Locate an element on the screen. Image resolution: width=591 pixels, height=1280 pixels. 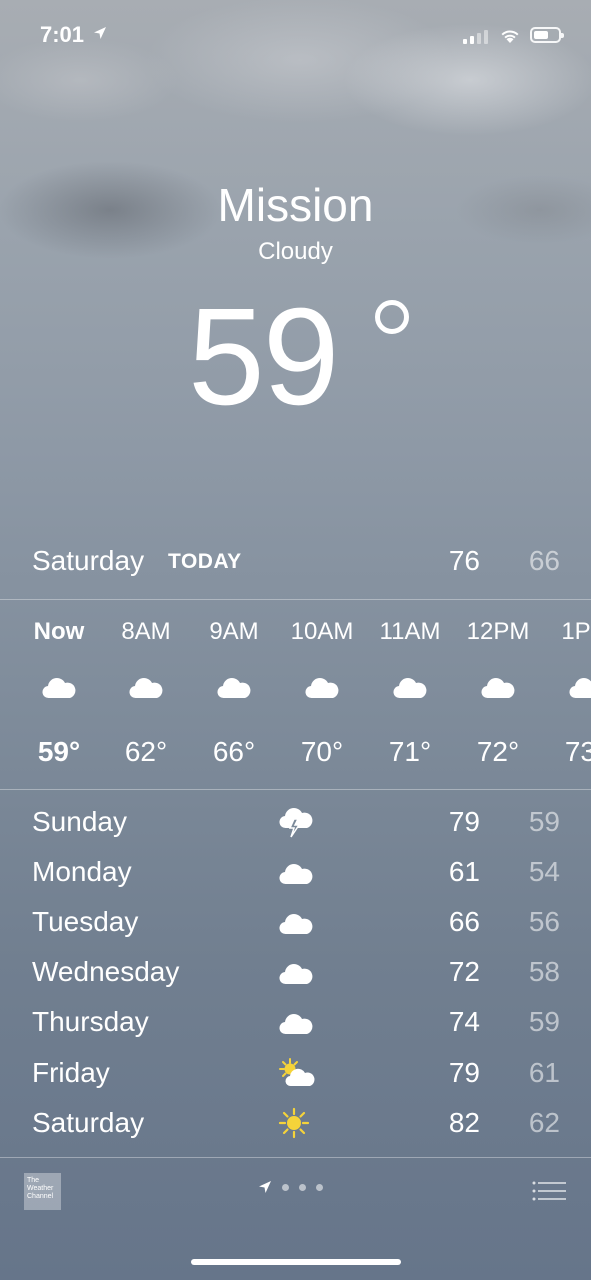
weather-channel-logo: The Weather Channel is located at coordinates (42, 1191).